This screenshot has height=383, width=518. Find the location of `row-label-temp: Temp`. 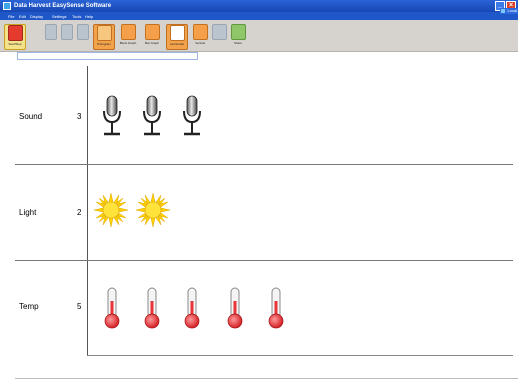

row-label-temp: Temp is located at coordinates (29, 306).